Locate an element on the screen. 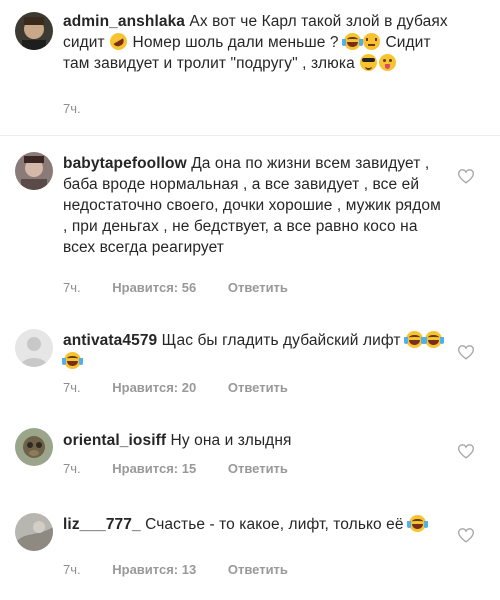  comment-meta: 7ч. Нравится: 20 Ответить is located at coordinates (175, 388).